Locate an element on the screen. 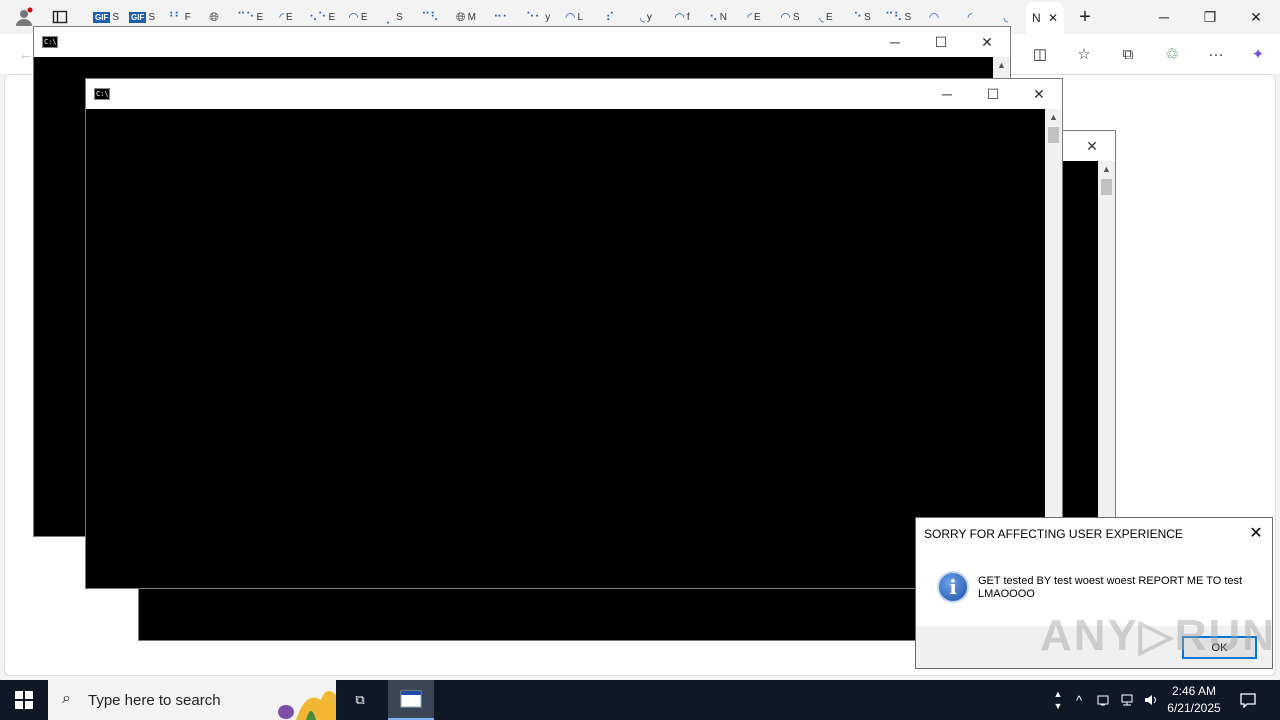 The image size is (1280, 720). minimize-button: ─ is located at coordinates (1164, 17).